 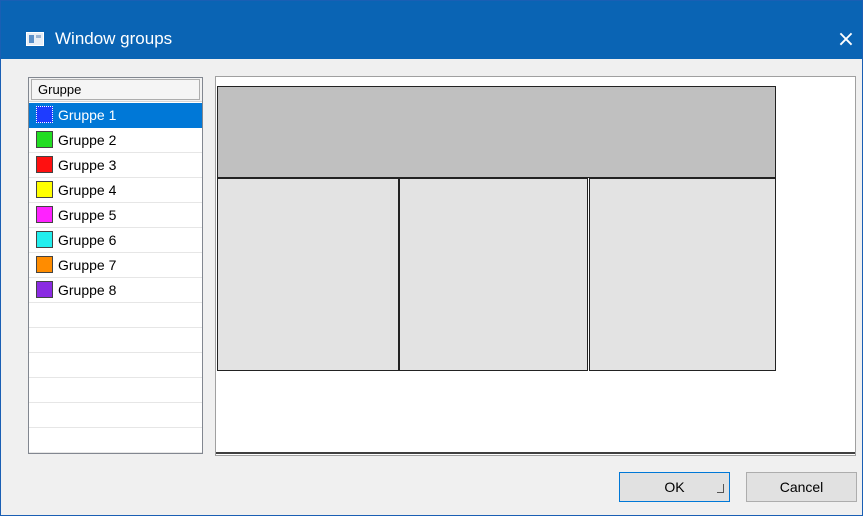 What do you see at coordinates (87, 265) in the screenshot?
I see `list-item-label: Gruppe 7` at bounding box center [87, 265].